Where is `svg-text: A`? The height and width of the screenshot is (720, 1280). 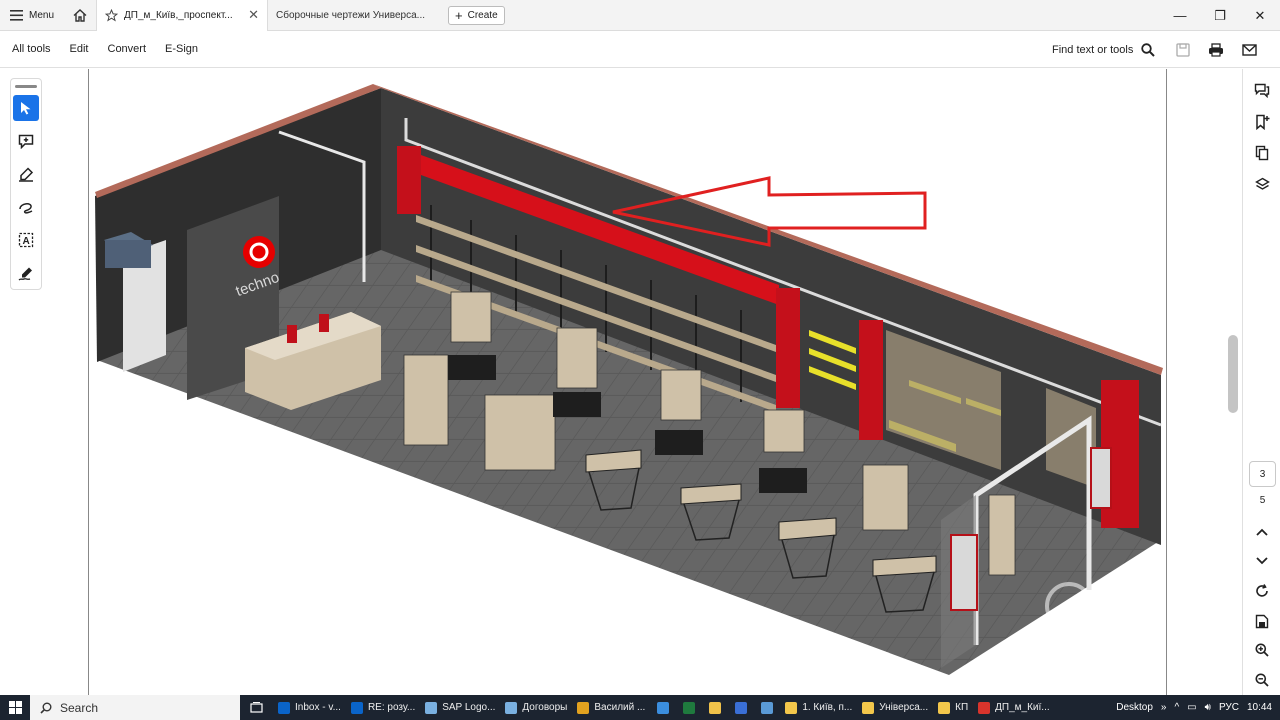 svg-text: A is located at coordinates (26, 241).